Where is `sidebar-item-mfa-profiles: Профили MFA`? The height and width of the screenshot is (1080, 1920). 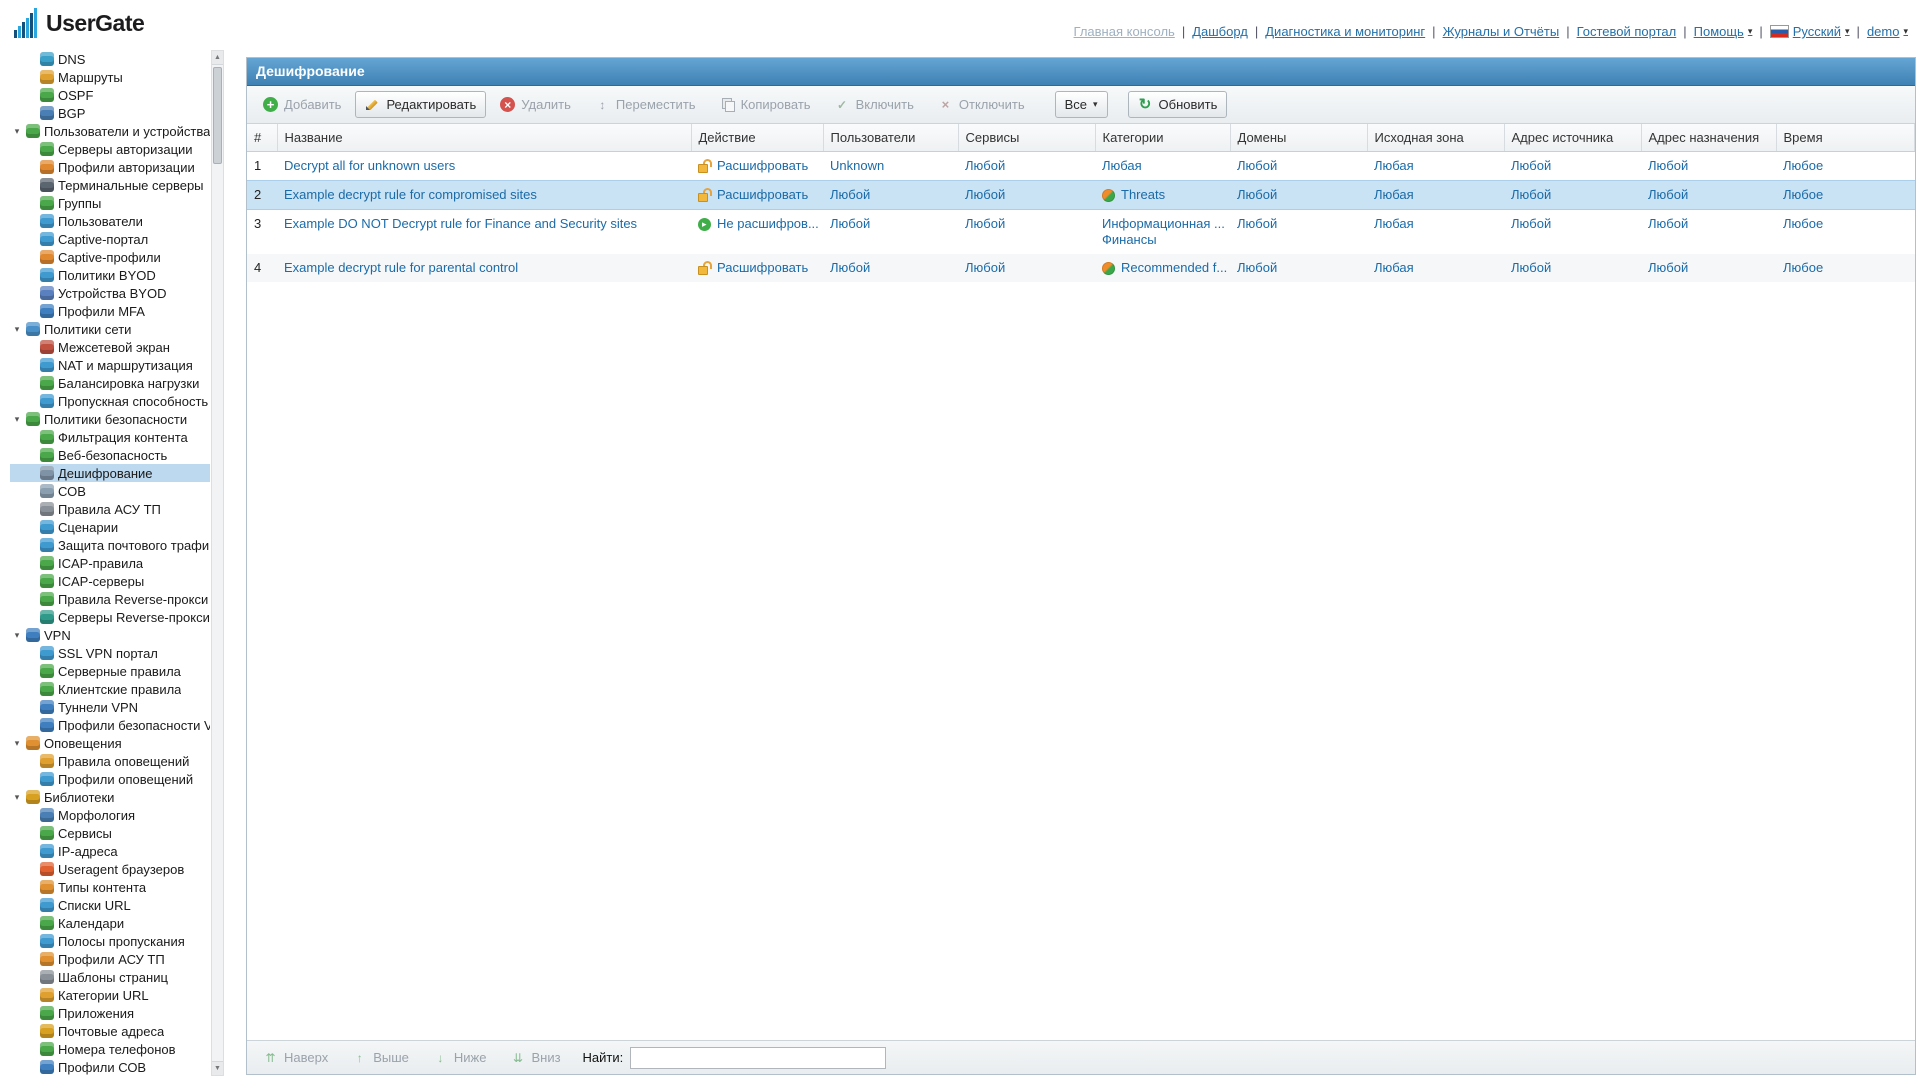
sidebar-item-mfa-profiles: Профили MFA is located at coordinates (110, 311).